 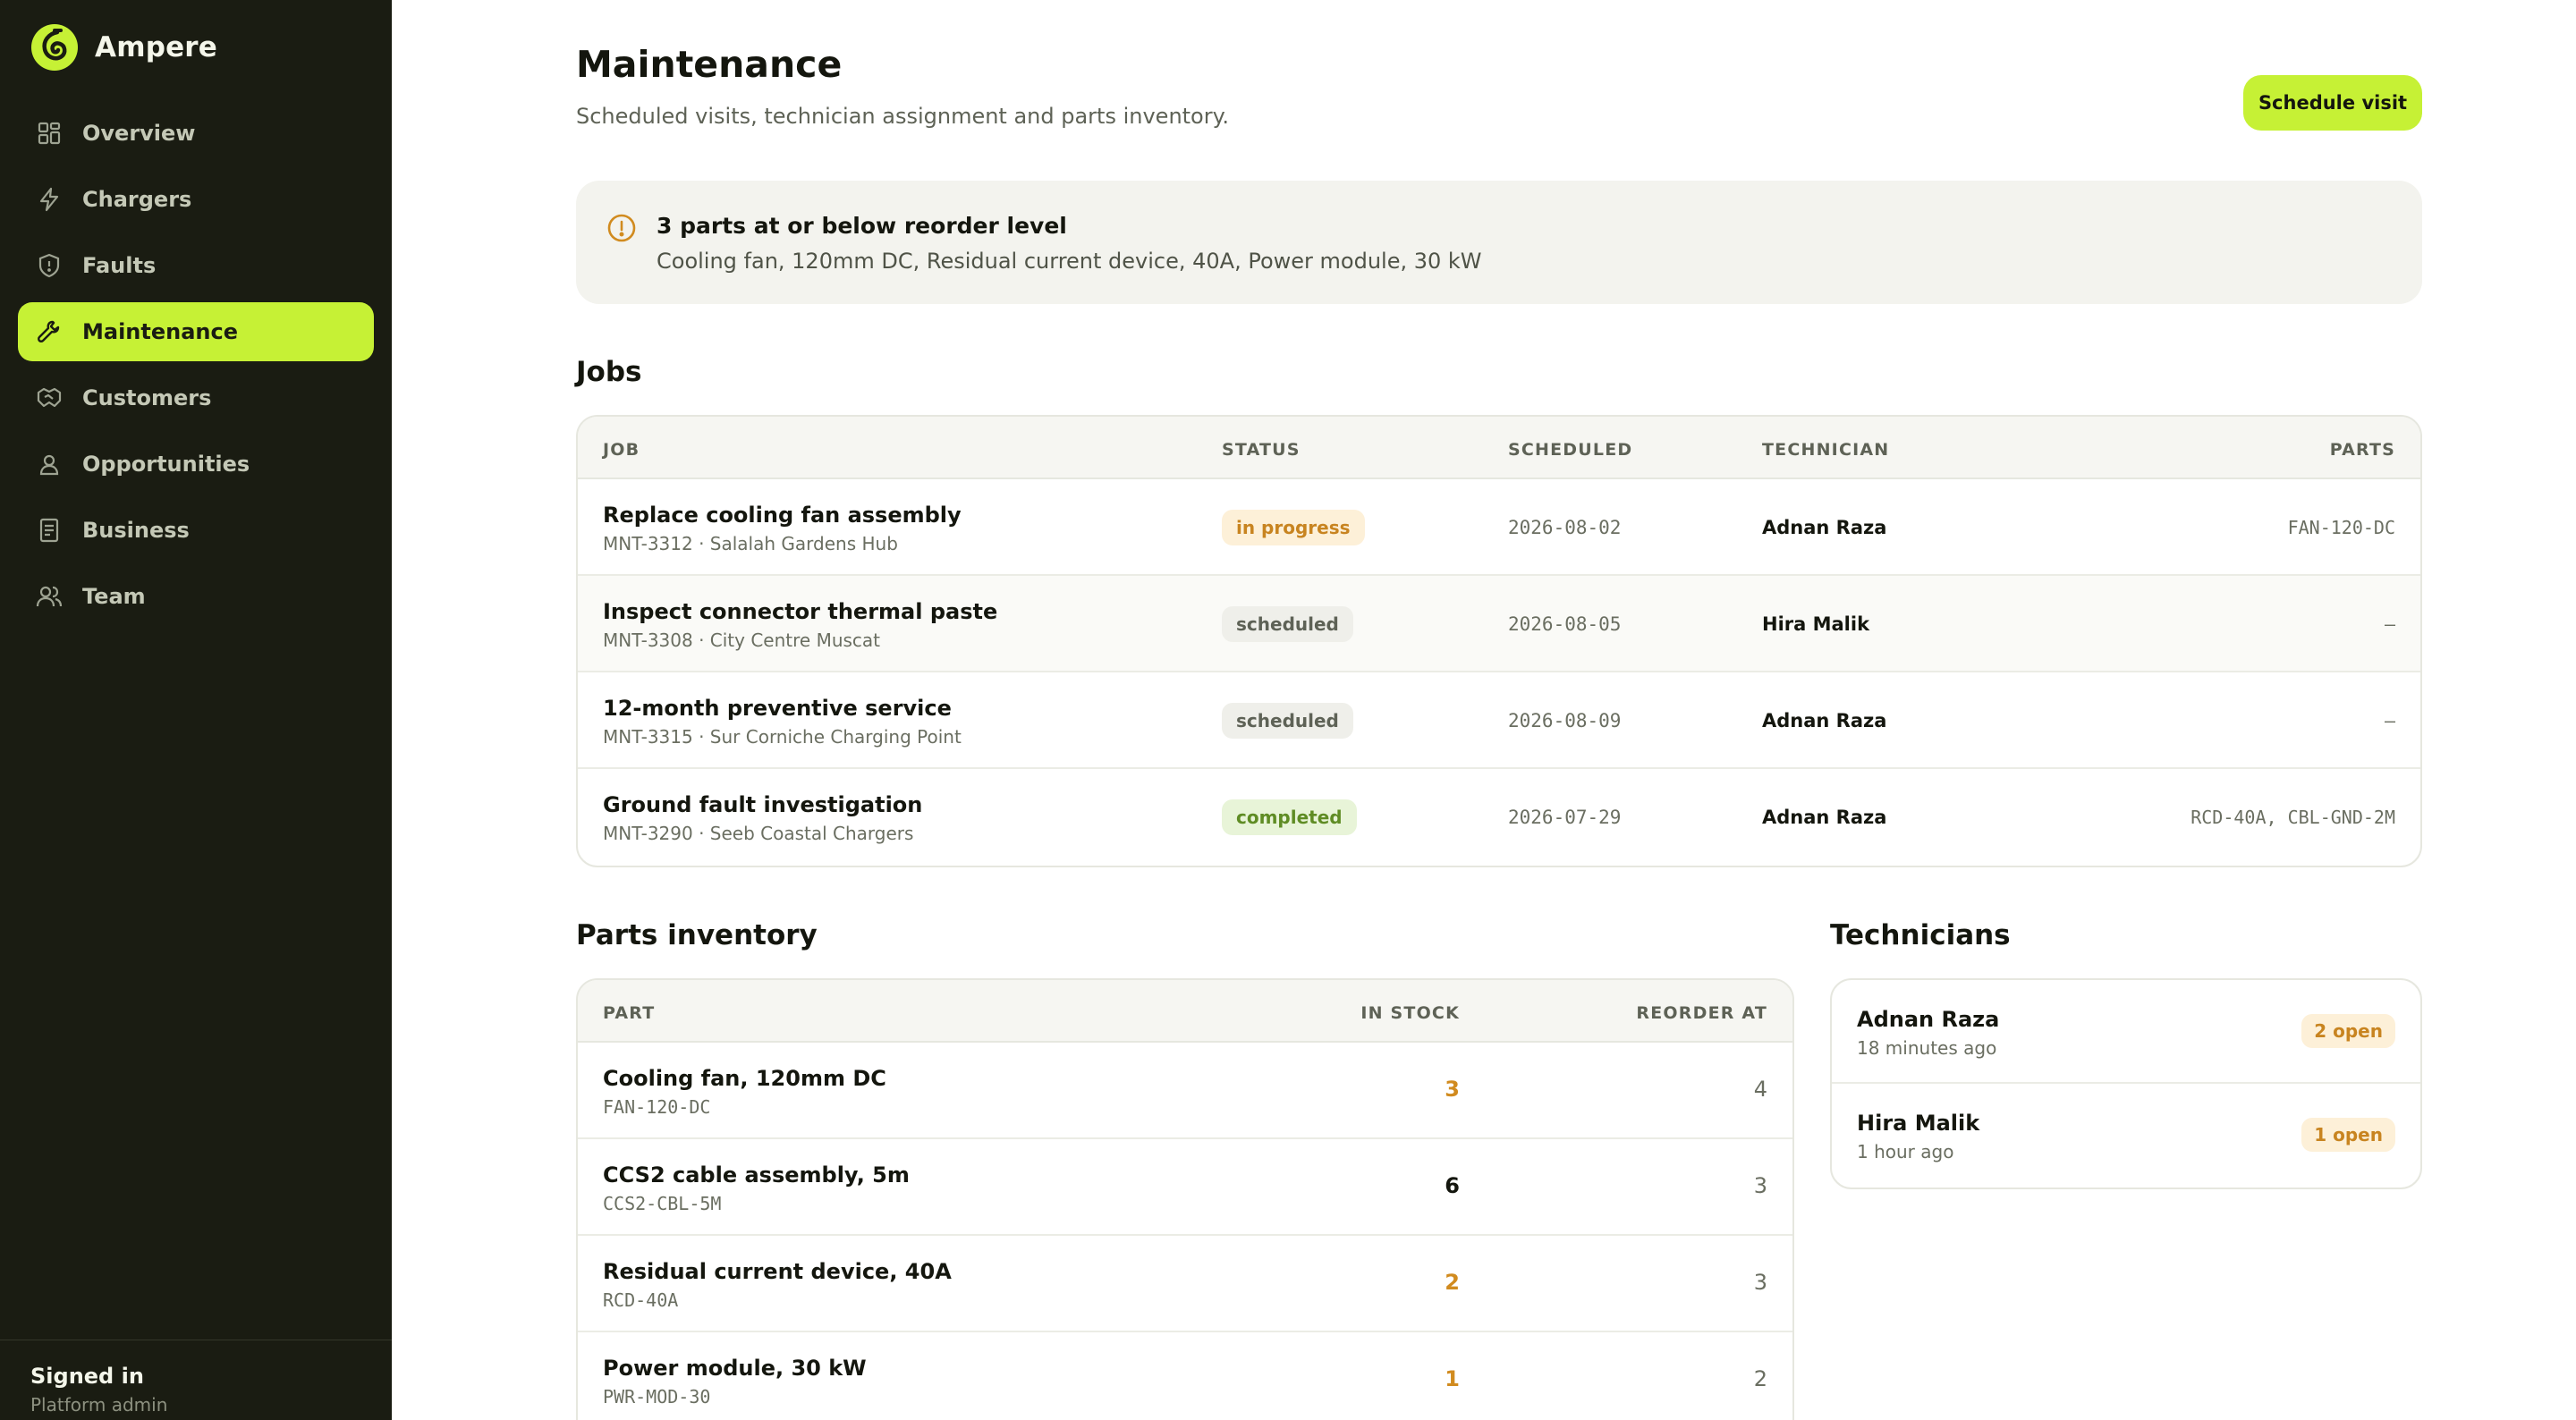 What do you see at coordinates (196, 530) in the screenshot?
I see `sidebar-item-business: Business` at bounding box center [196, 530].